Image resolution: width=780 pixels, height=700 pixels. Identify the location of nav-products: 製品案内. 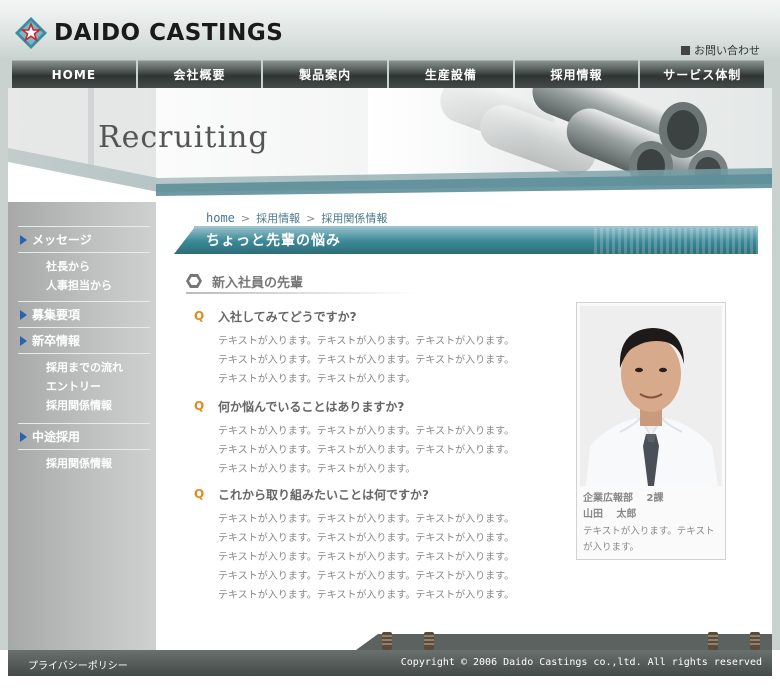
(325, 74).